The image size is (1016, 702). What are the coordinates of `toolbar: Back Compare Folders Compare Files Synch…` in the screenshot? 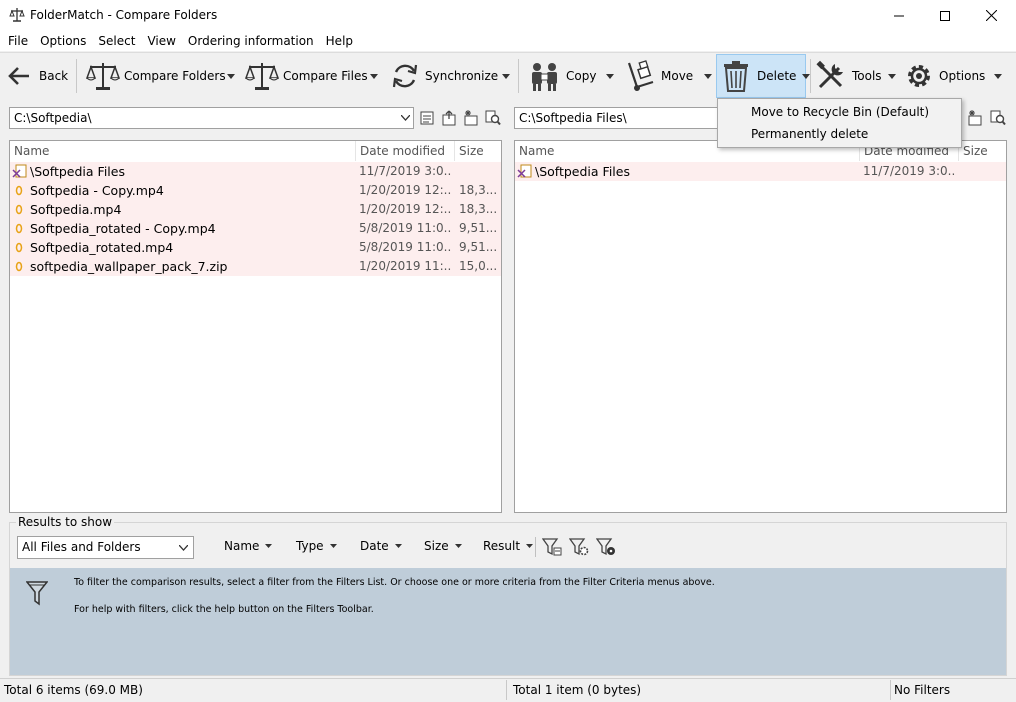 It's located at (508, 75).